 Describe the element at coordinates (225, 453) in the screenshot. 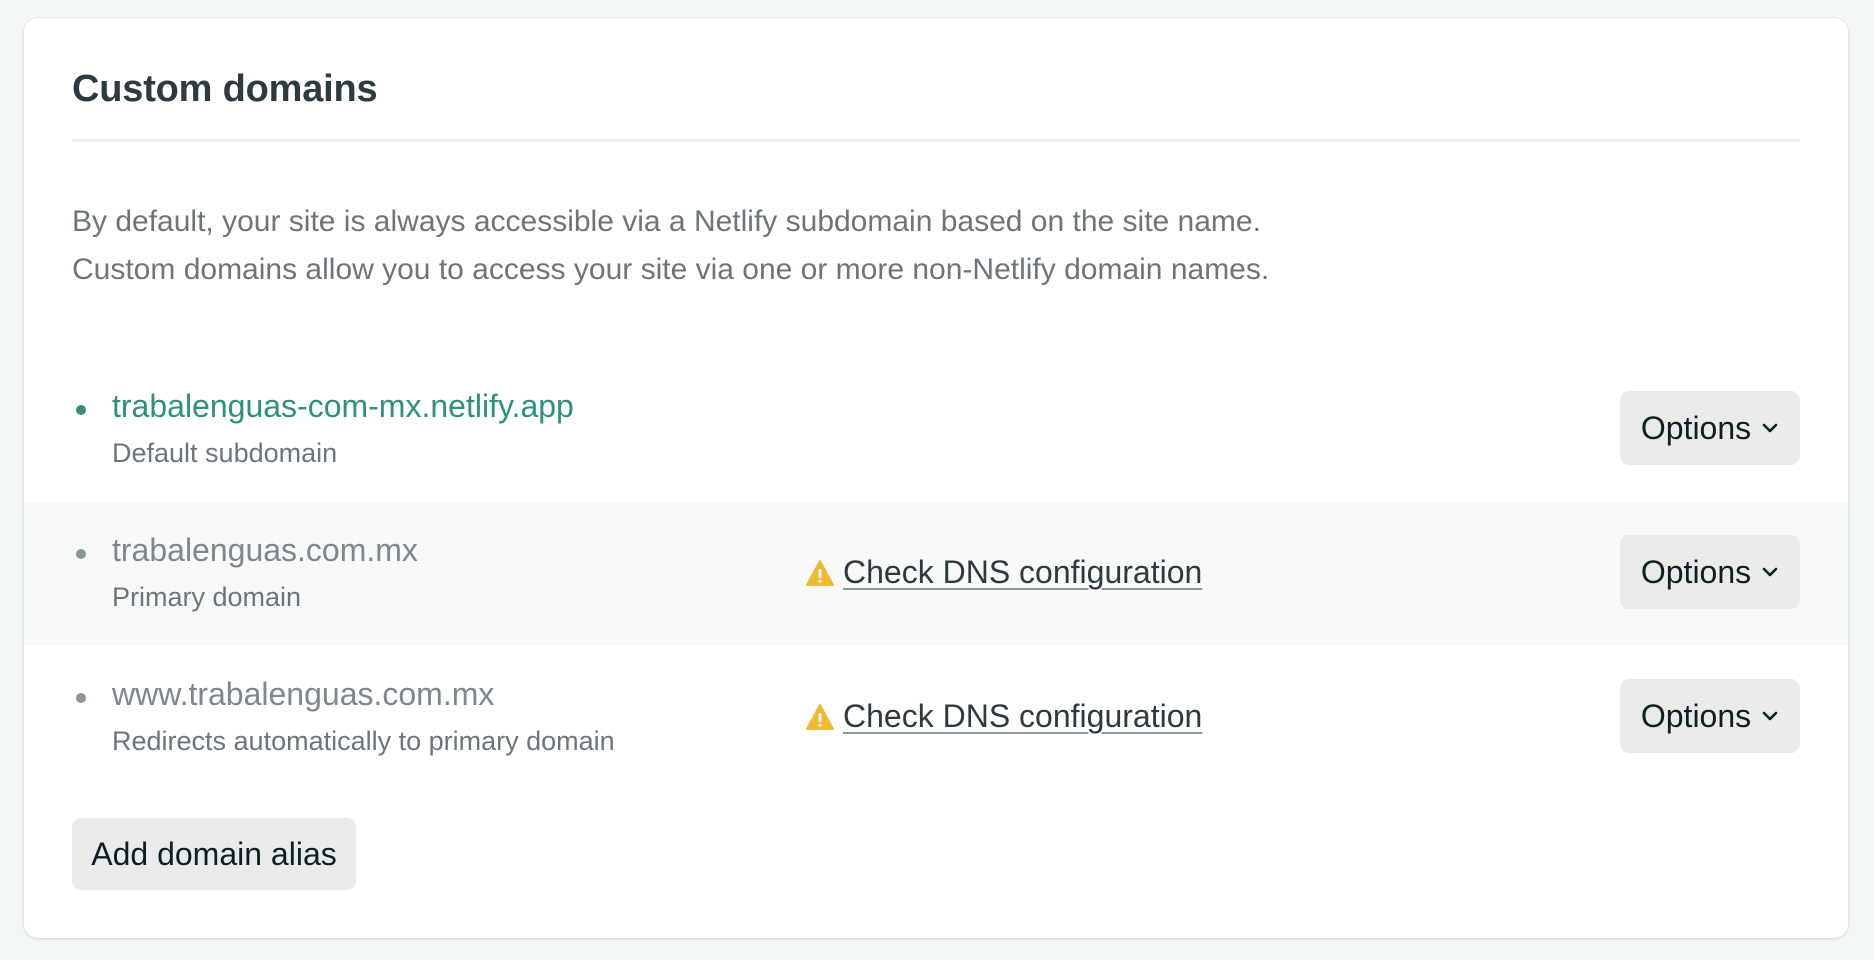

I see `domain-subtitle: Default subdomain` at that location.